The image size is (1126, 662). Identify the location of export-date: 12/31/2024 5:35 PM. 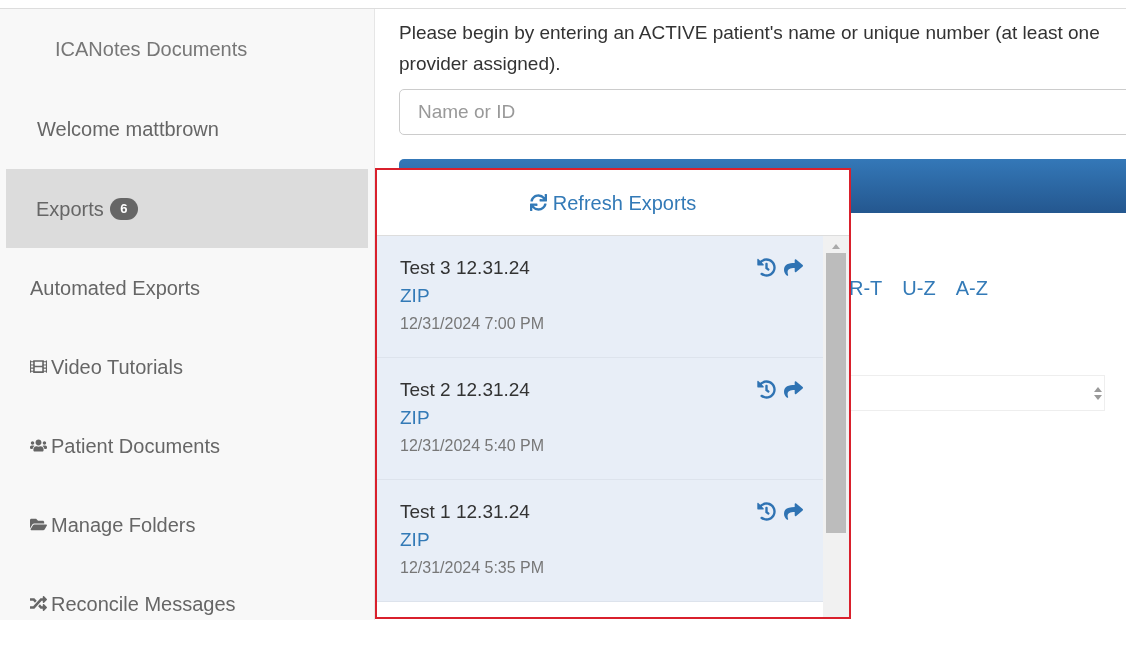
(472, 568).